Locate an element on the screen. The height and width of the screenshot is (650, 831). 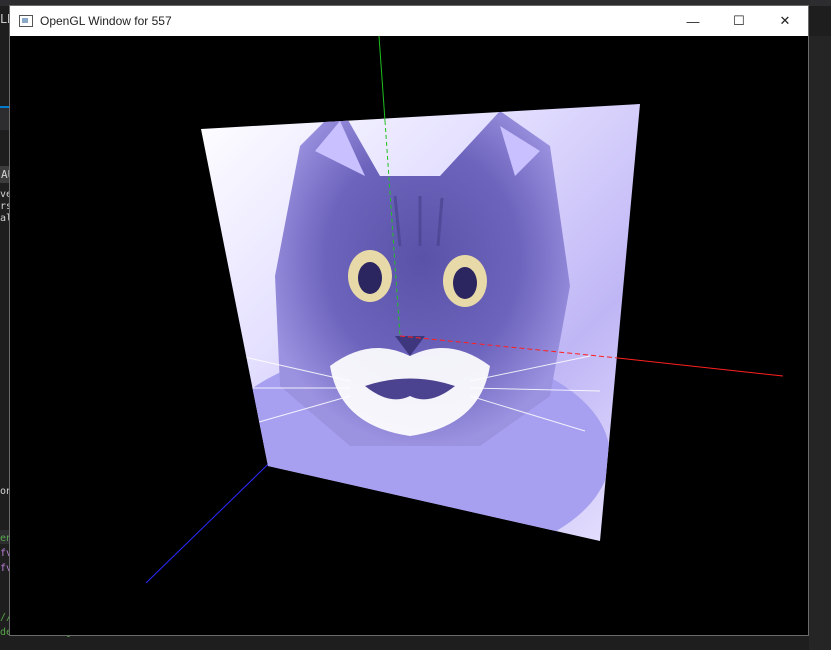
x-axis-line is located at coordinates (700, 367).